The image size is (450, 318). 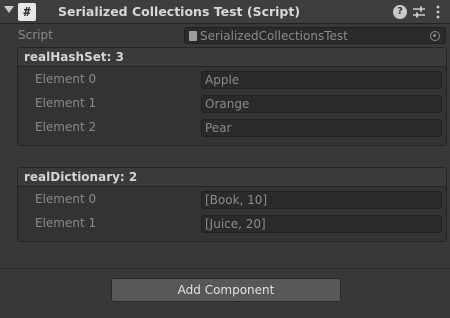 I want to click on csharp-script-icon: #, so click(x=27, y=12).